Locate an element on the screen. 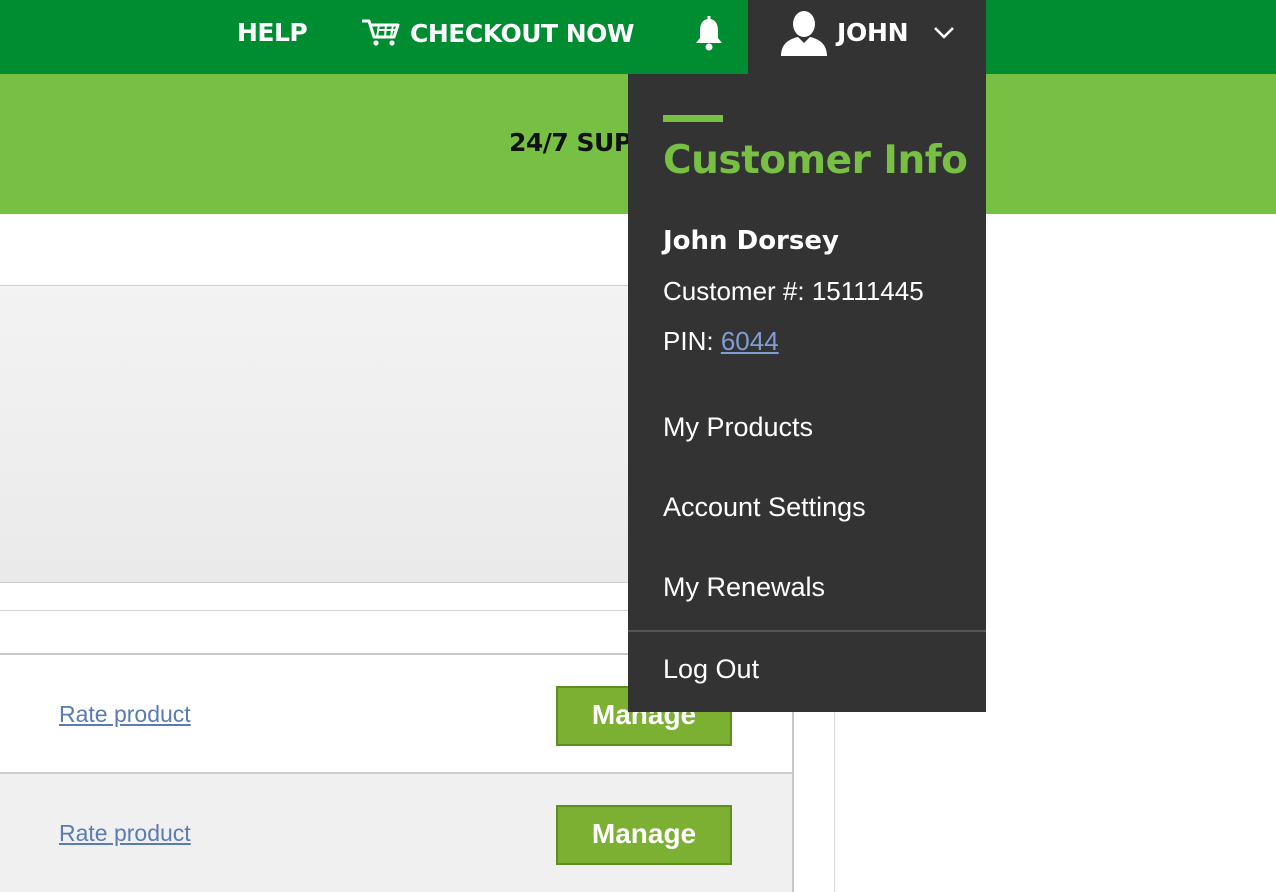 Image resolution: width=1276 pixels, height=892 pixels. user-menu-toggle: JOHN is located at coordinates (867, 37).